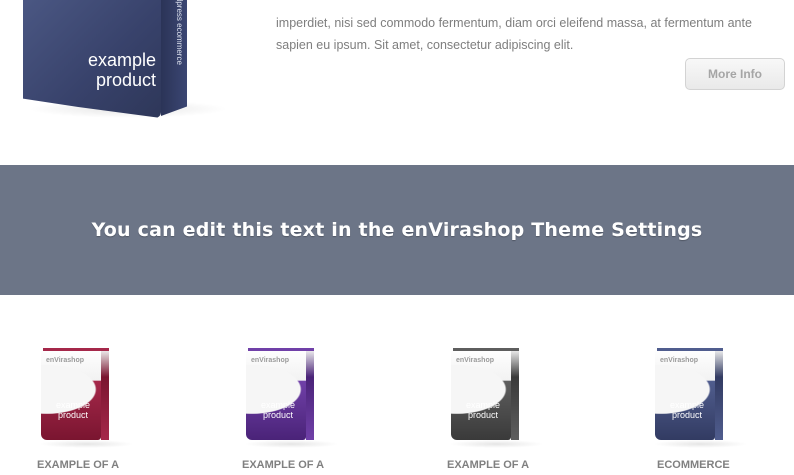 This screenshot has height=475, width=794. I want to click on product-card: enVirashop example product ECOMMERCE, so click(723, 407).